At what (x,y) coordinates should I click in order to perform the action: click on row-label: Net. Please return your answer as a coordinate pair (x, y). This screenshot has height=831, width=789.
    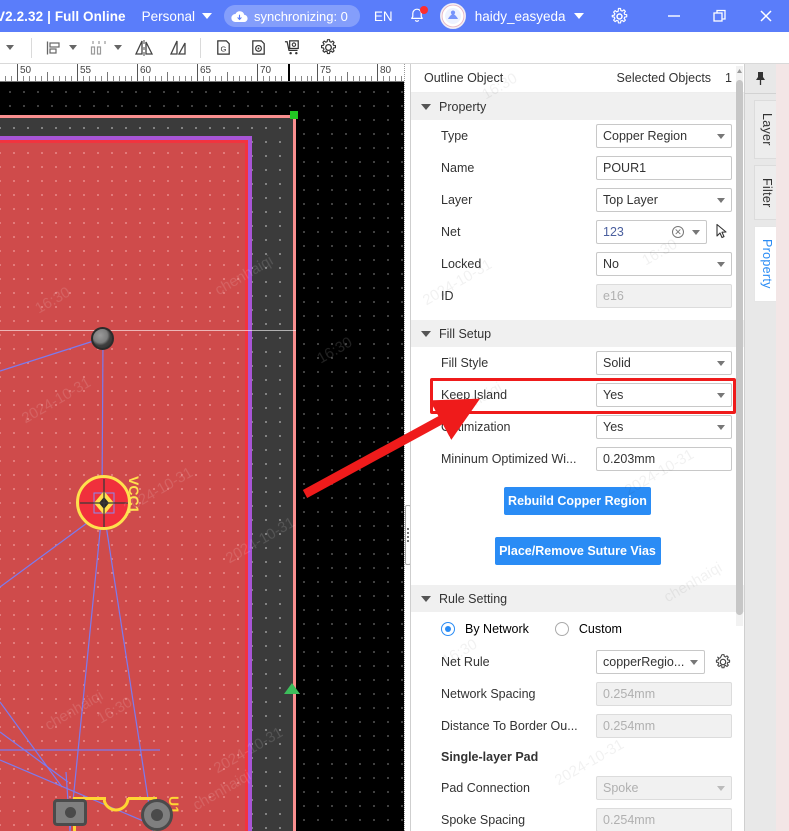
    Looking at the image, I should click on (451, 232).